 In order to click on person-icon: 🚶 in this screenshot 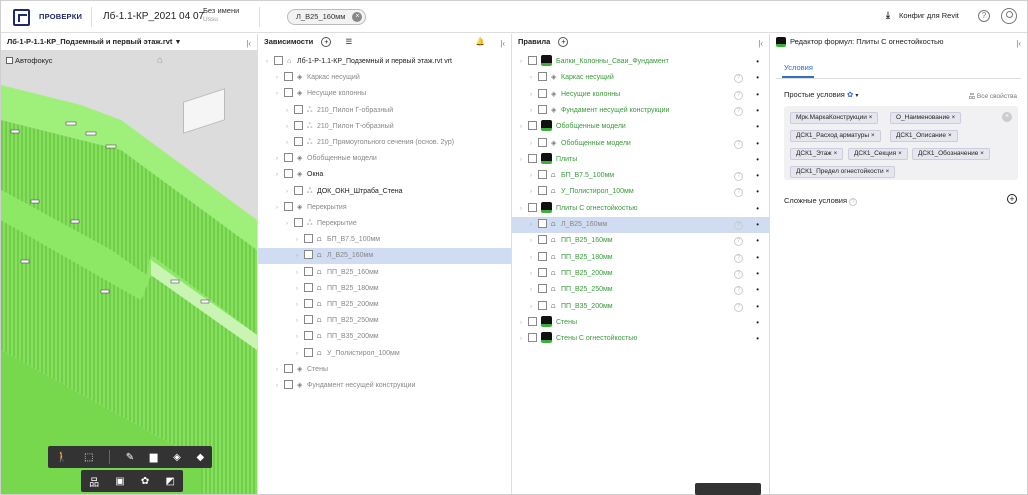, I will do `click(62, 457)`.